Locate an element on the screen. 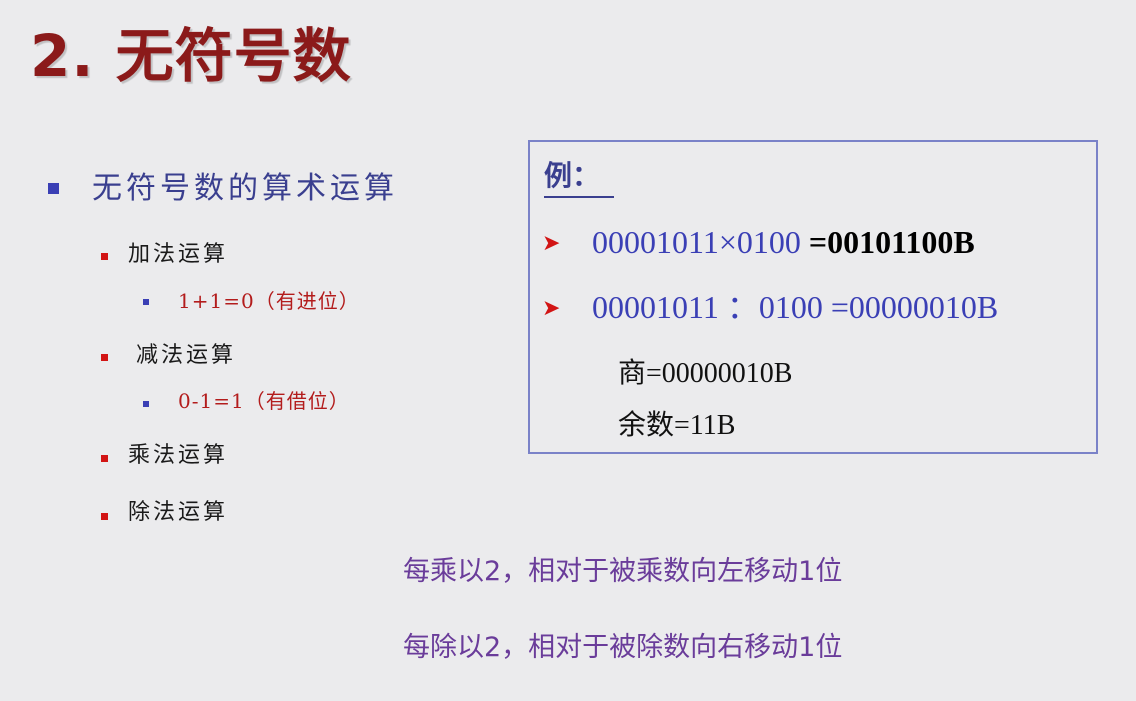 Image resolution: width=1136 pixels, height=701 pixels. list-item-multiplication: 乘法运算 is located at coordinates (178, 455).